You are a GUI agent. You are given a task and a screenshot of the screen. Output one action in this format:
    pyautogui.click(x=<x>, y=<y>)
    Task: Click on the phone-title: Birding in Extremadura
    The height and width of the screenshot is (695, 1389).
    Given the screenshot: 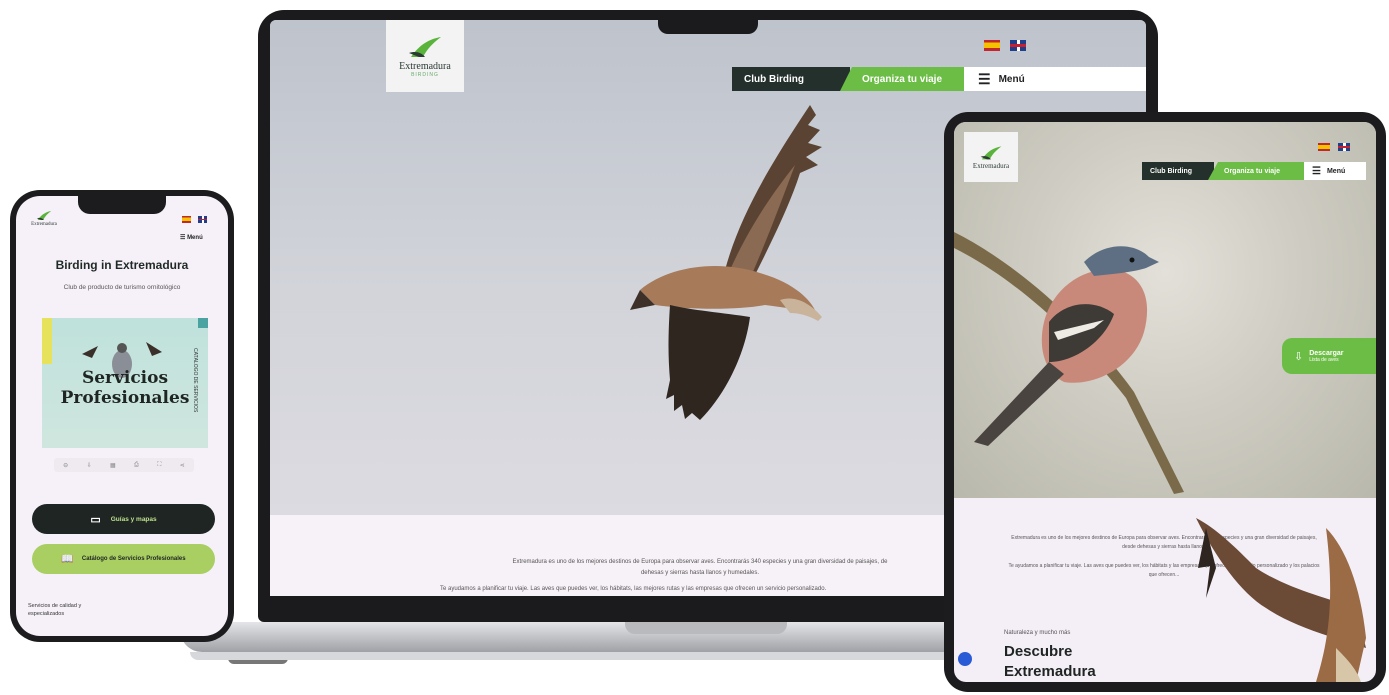 What is the action you would take?
    pyautogui.click(x=122, y=265)
    